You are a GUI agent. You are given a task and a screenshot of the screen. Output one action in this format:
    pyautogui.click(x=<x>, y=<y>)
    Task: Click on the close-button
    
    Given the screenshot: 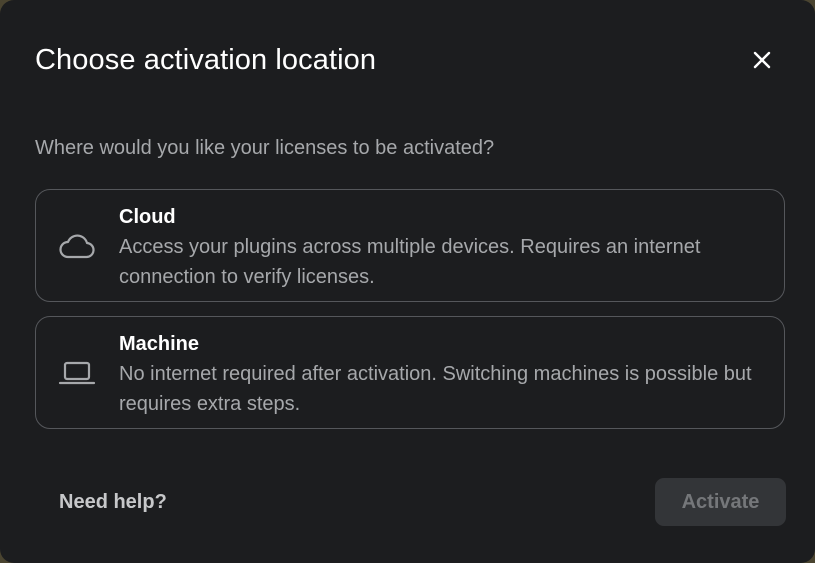 What is the action you would take?
    pyautogui.click(x=762, y=60)
    